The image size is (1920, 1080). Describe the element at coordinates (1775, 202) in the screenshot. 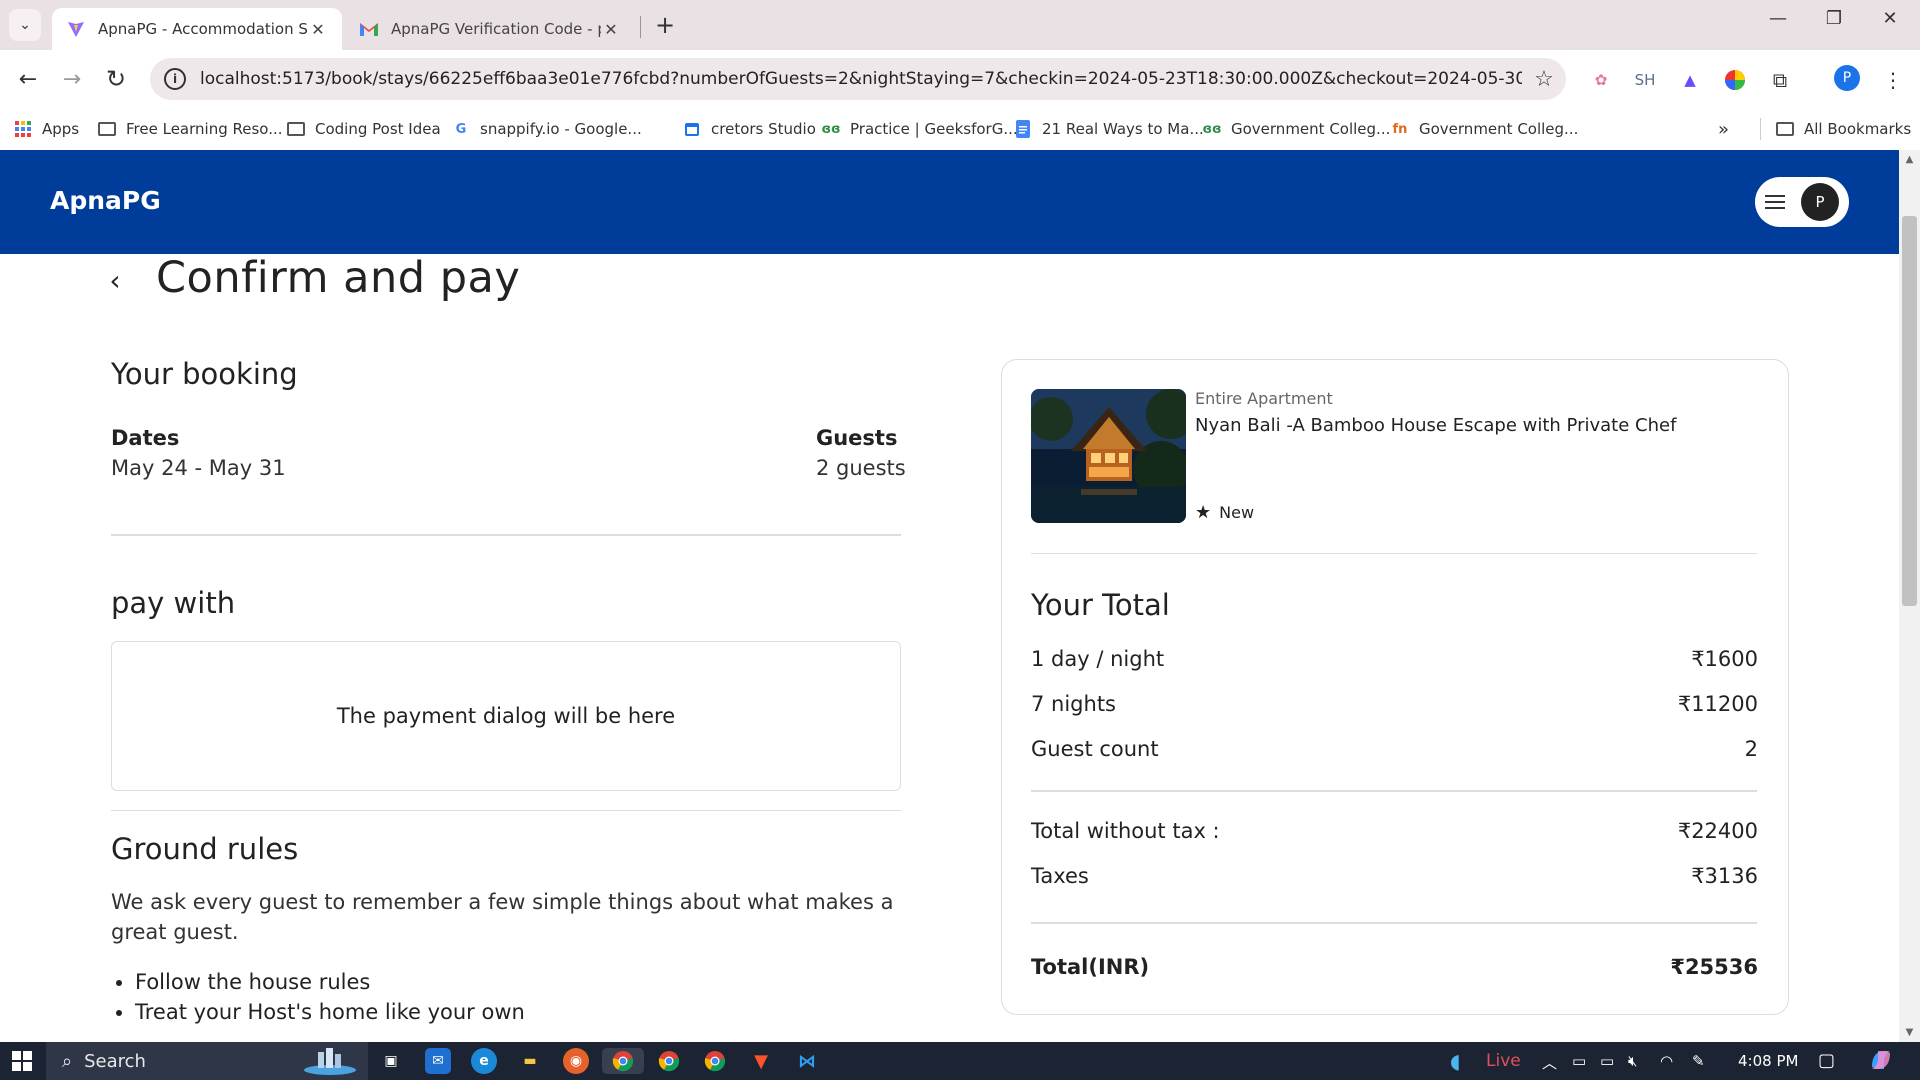

I see `hamburger-icon` at that location.